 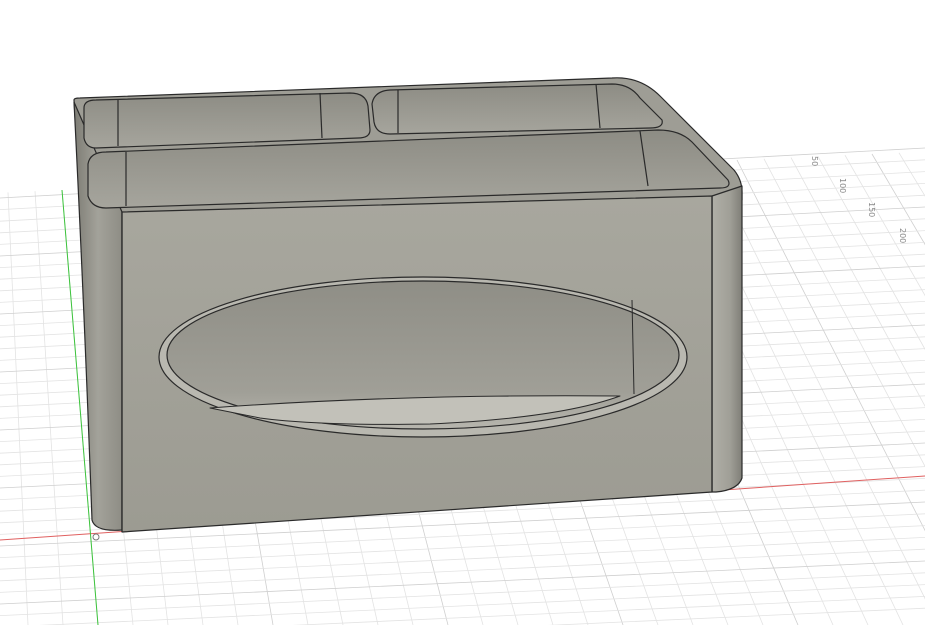 I want to click on grid-label: 200, so click(x=902, y=235).